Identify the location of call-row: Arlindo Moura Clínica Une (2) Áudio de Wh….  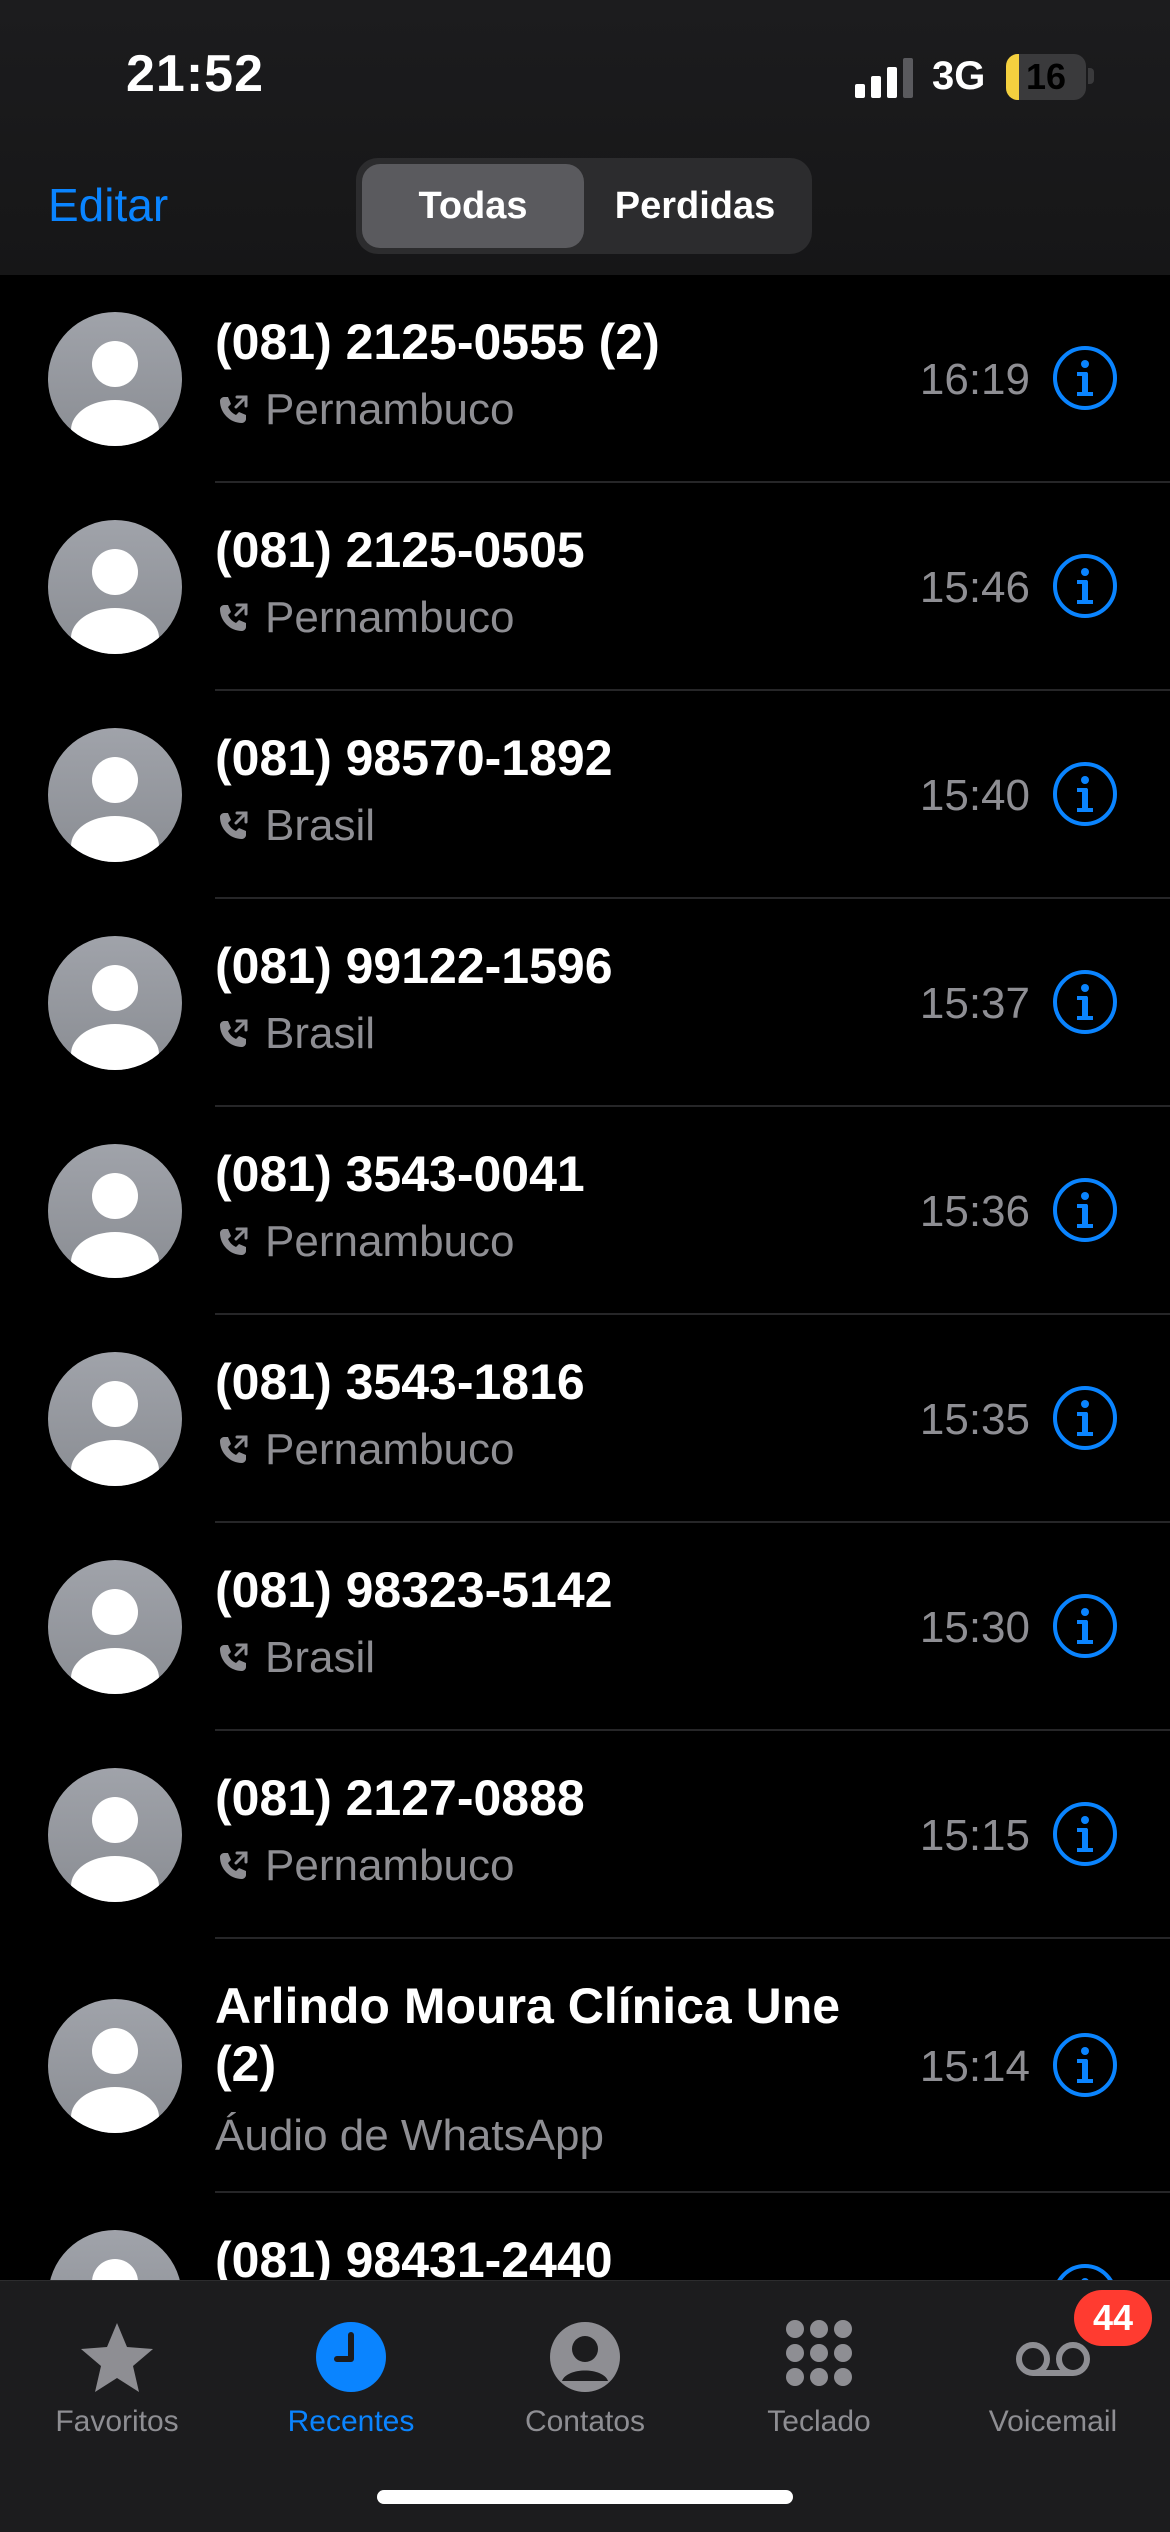
(585, 2066).